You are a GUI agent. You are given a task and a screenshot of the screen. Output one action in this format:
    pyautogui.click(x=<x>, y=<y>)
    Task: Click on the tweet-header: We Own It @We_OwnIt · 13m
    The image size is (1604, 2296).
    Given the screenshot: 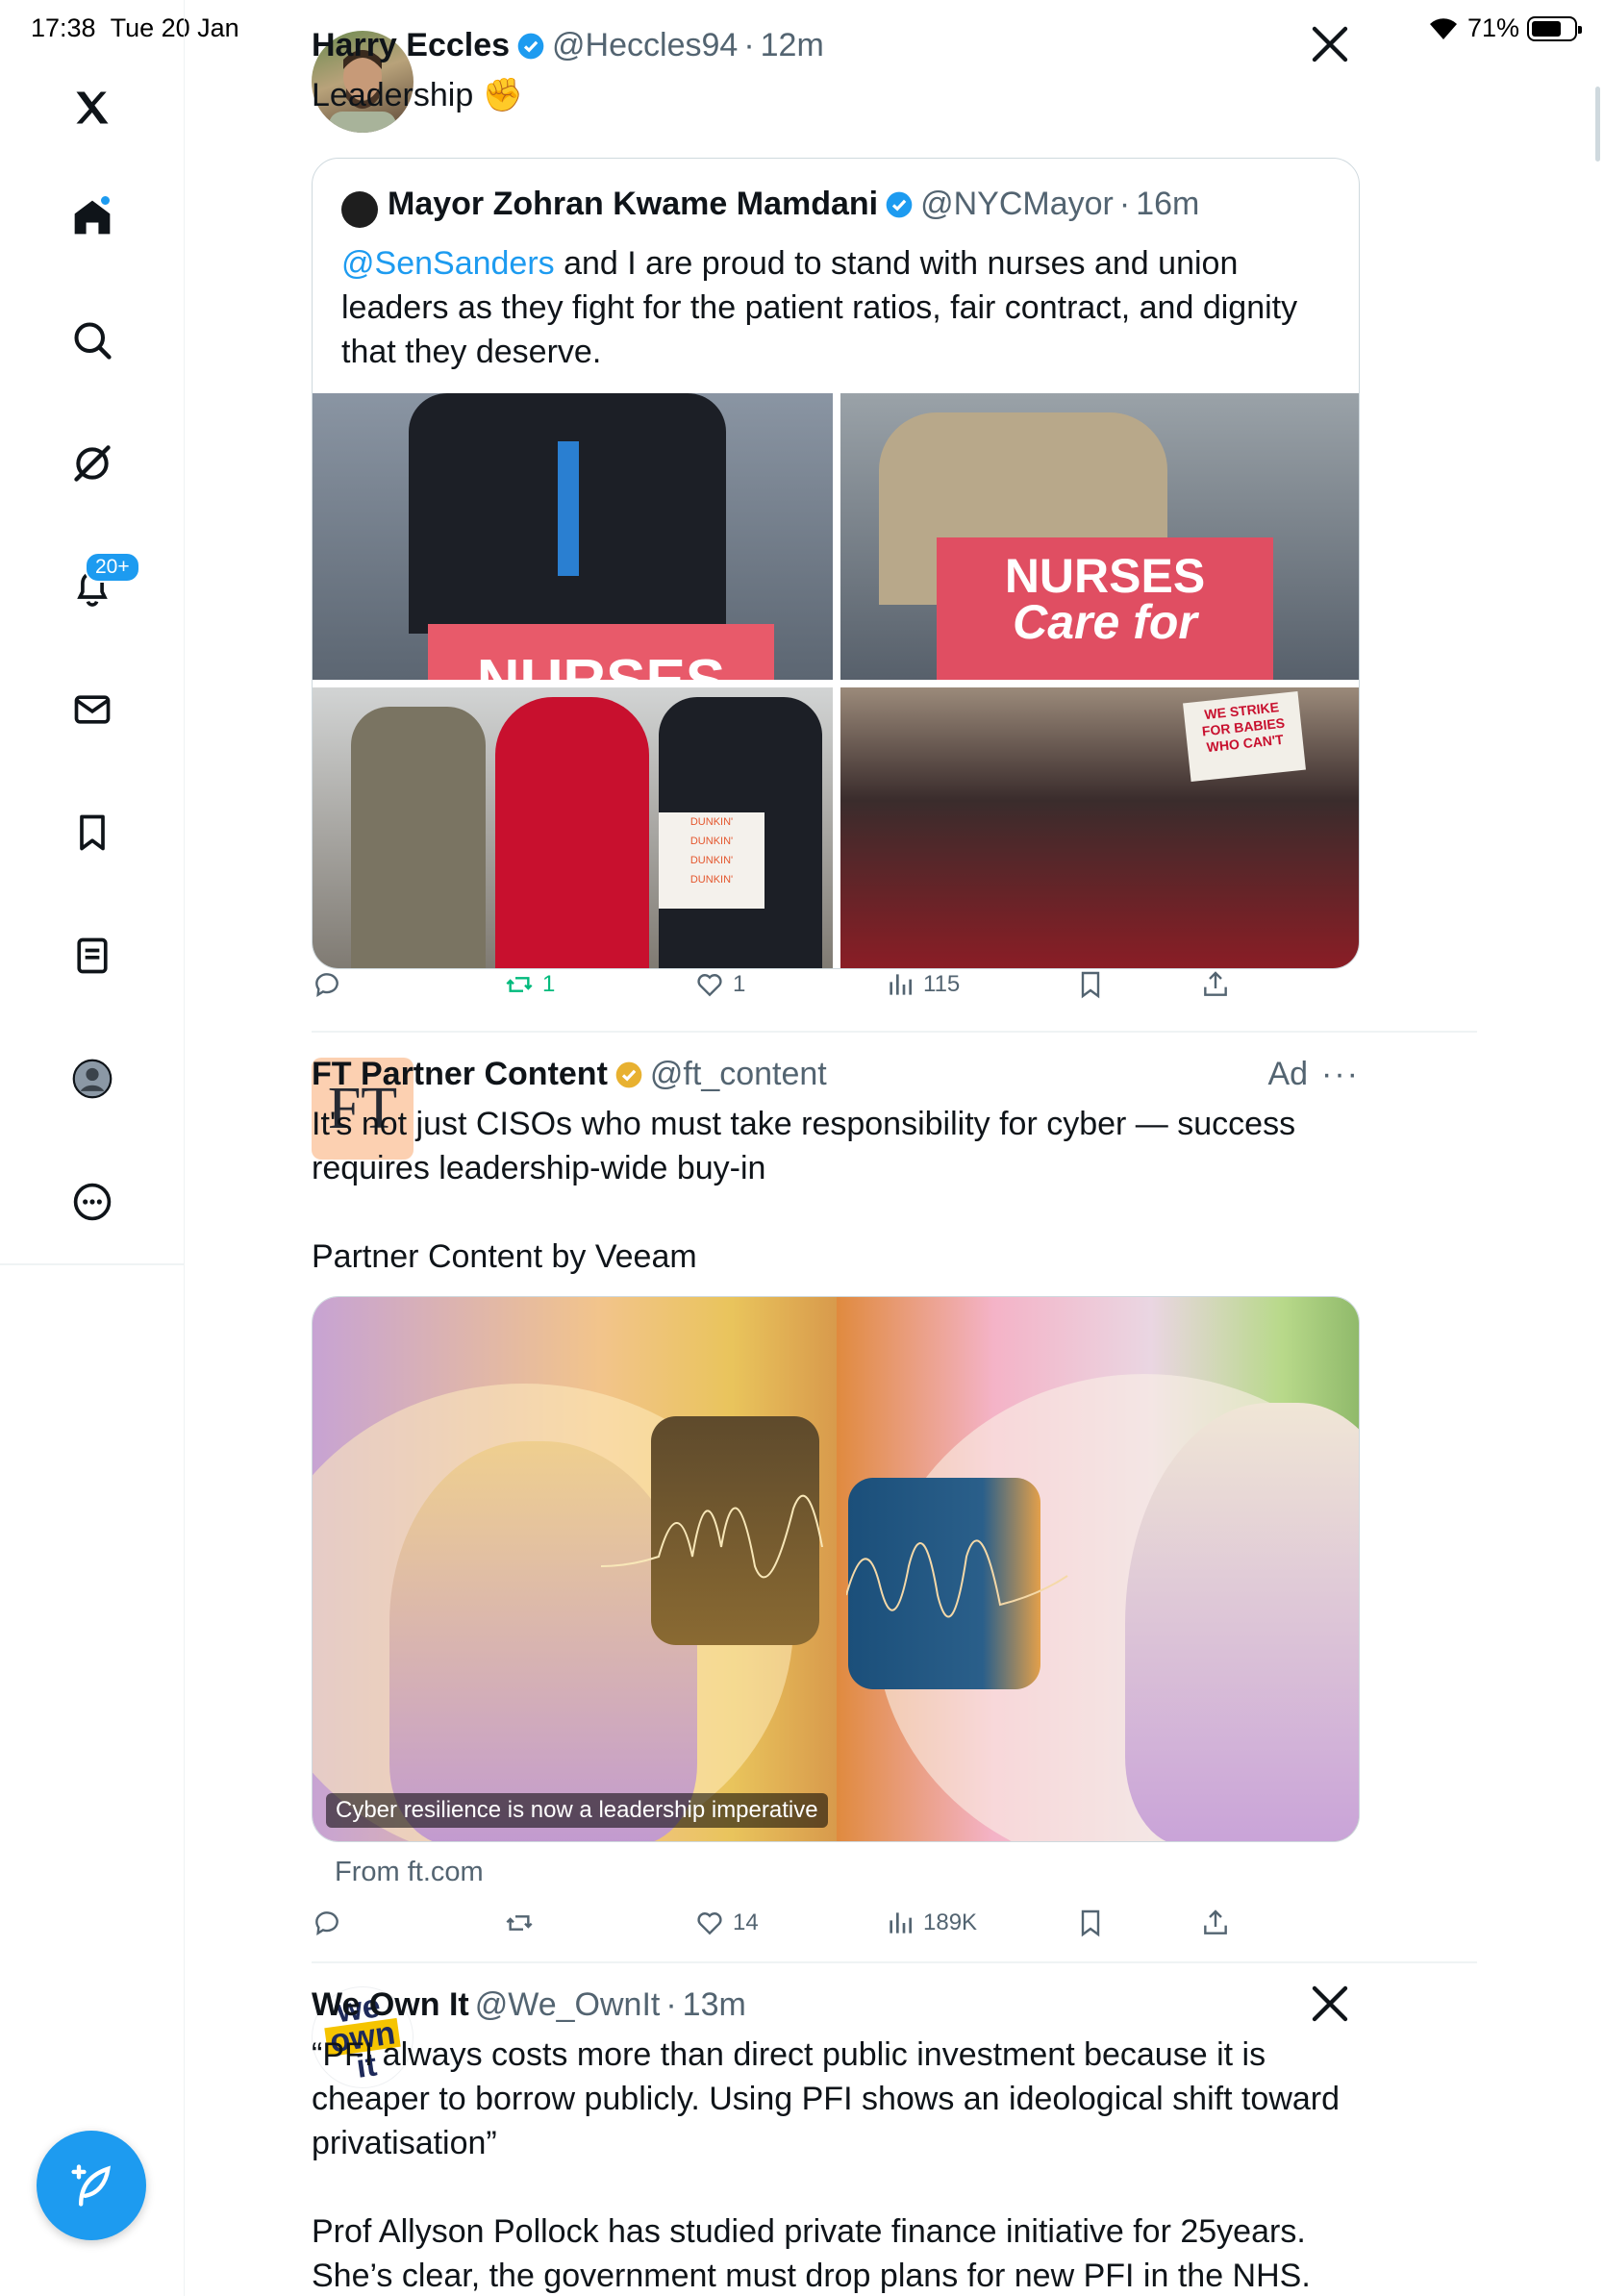 What is the action you would take?
    pyautogui.click(x=529, y=2005)
    